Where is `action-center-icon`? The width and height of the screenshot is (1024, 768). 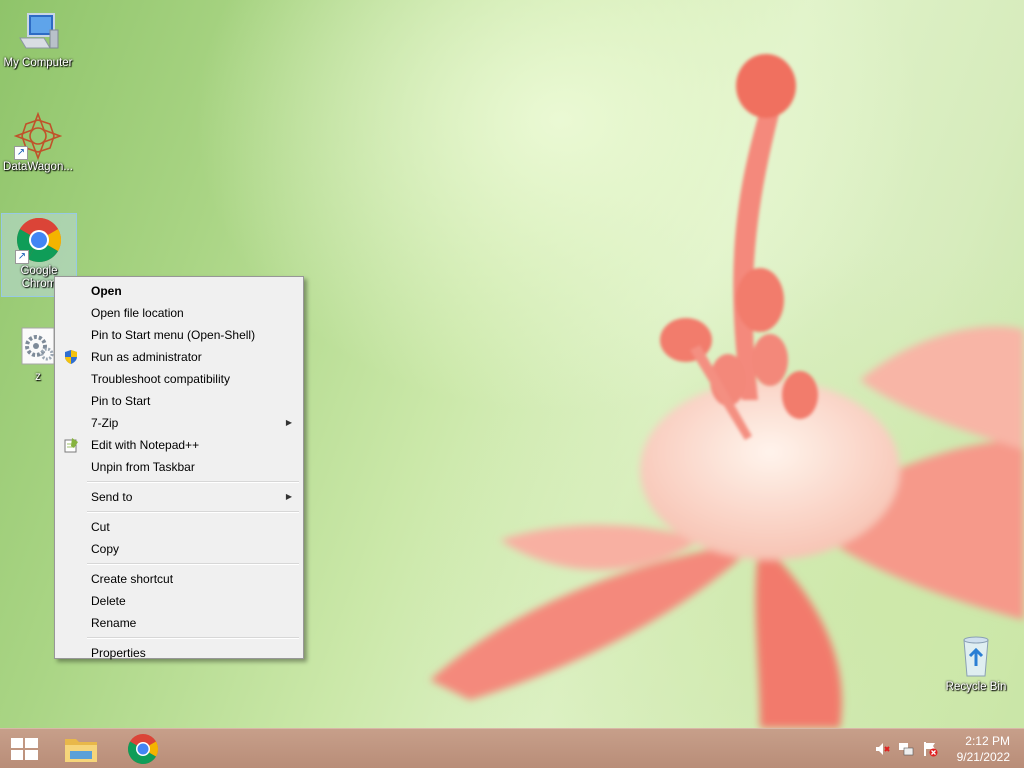
action-center-icon is located at coordinates (930, 749).